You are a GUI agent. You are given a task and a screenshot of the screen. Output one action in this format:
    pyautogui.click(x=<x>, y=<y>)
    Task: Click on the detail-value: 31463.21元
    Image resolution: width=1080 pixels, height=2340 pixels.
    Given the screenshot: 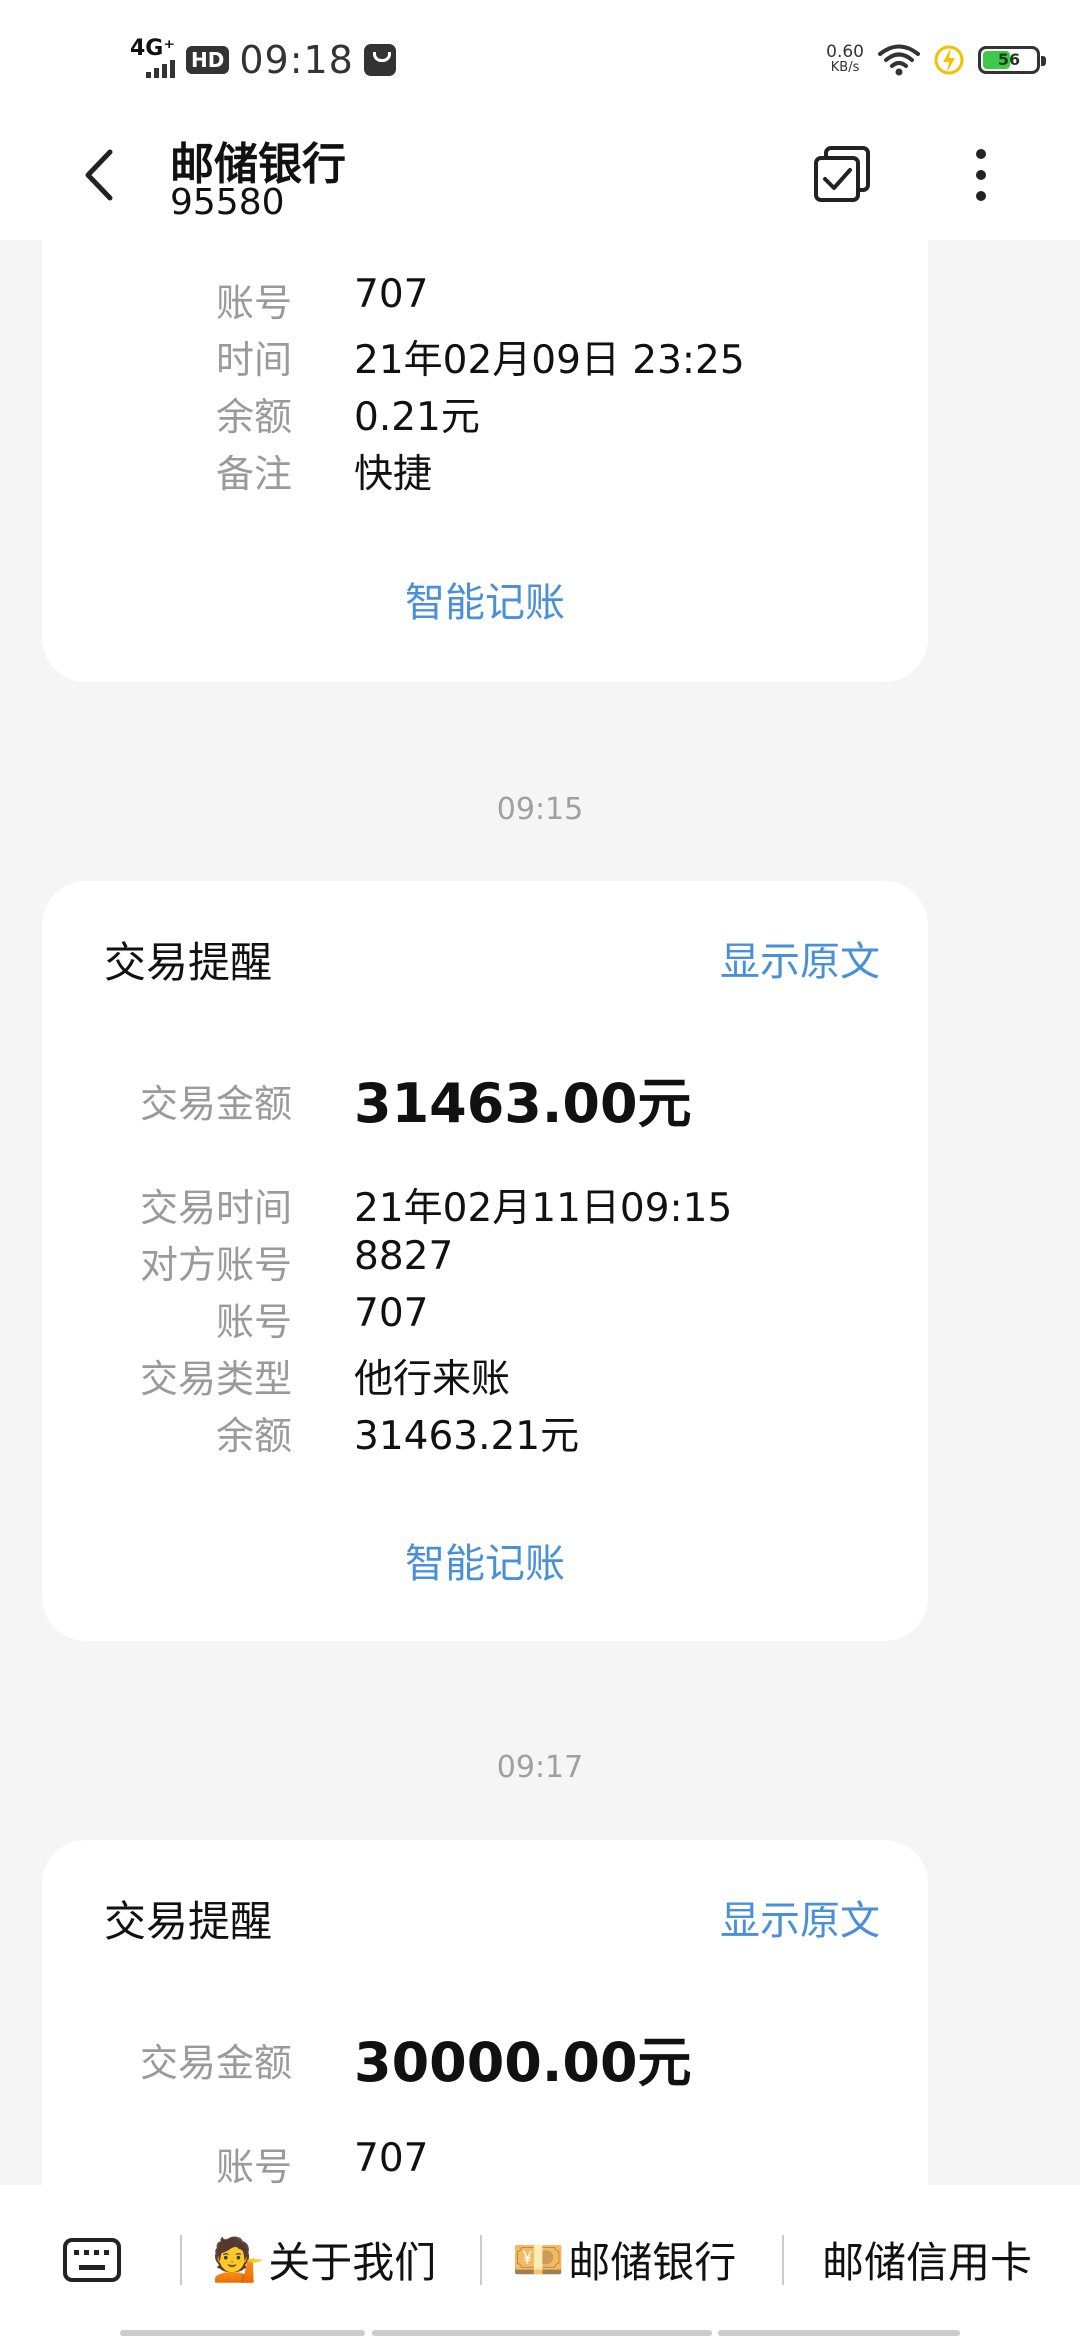 What is the action you would take?
    pyautogui.click(x=467, y=1436)
    